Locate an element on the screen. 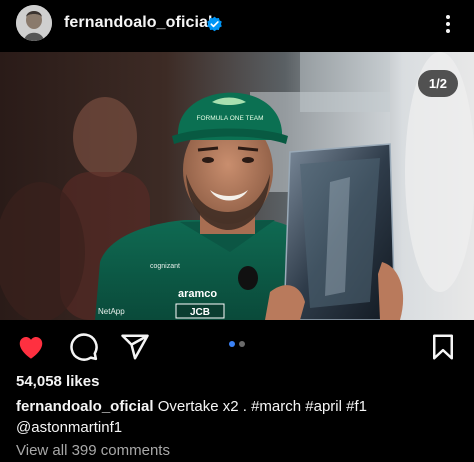 This screenshot has width=474, height=462. verified-badge-icon is located at coordinates (214, 24).